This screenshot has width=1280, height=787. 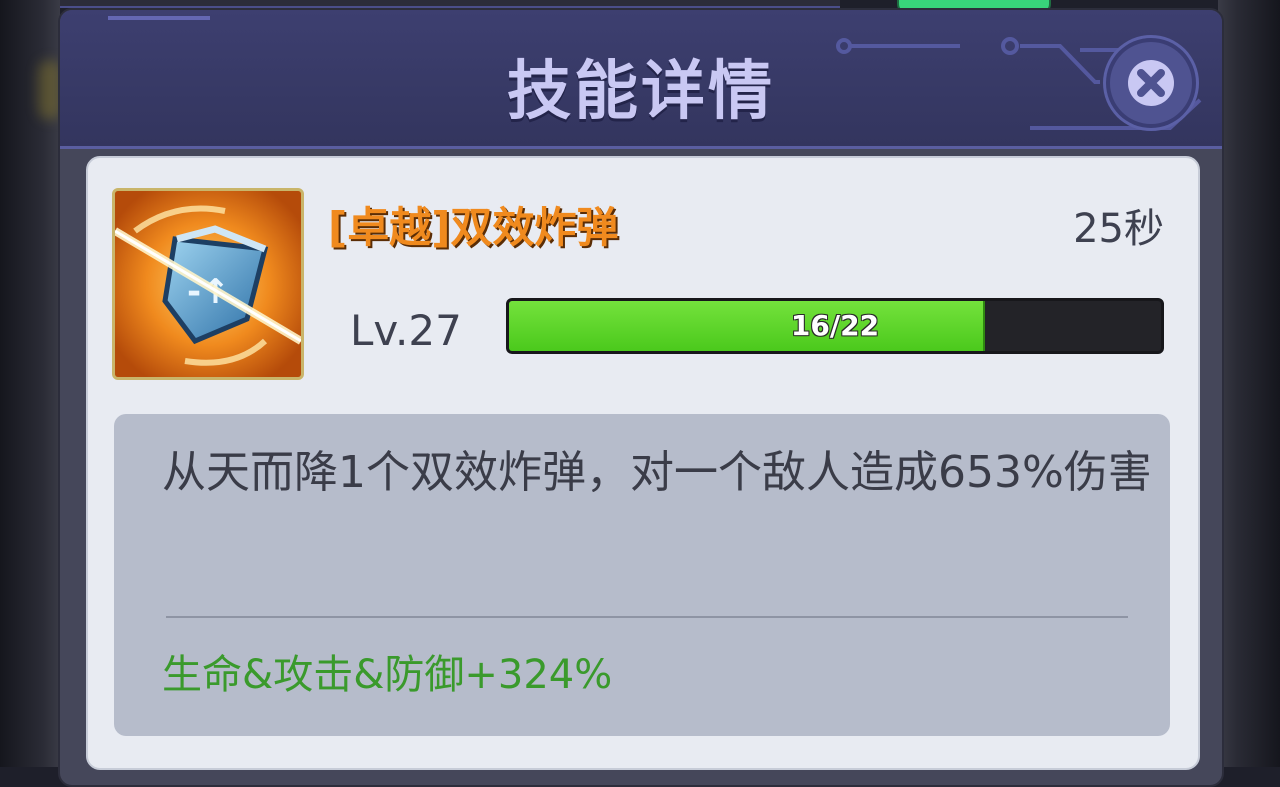 I want to click on skill-level: Lv.27, so click(x=406, y=330).